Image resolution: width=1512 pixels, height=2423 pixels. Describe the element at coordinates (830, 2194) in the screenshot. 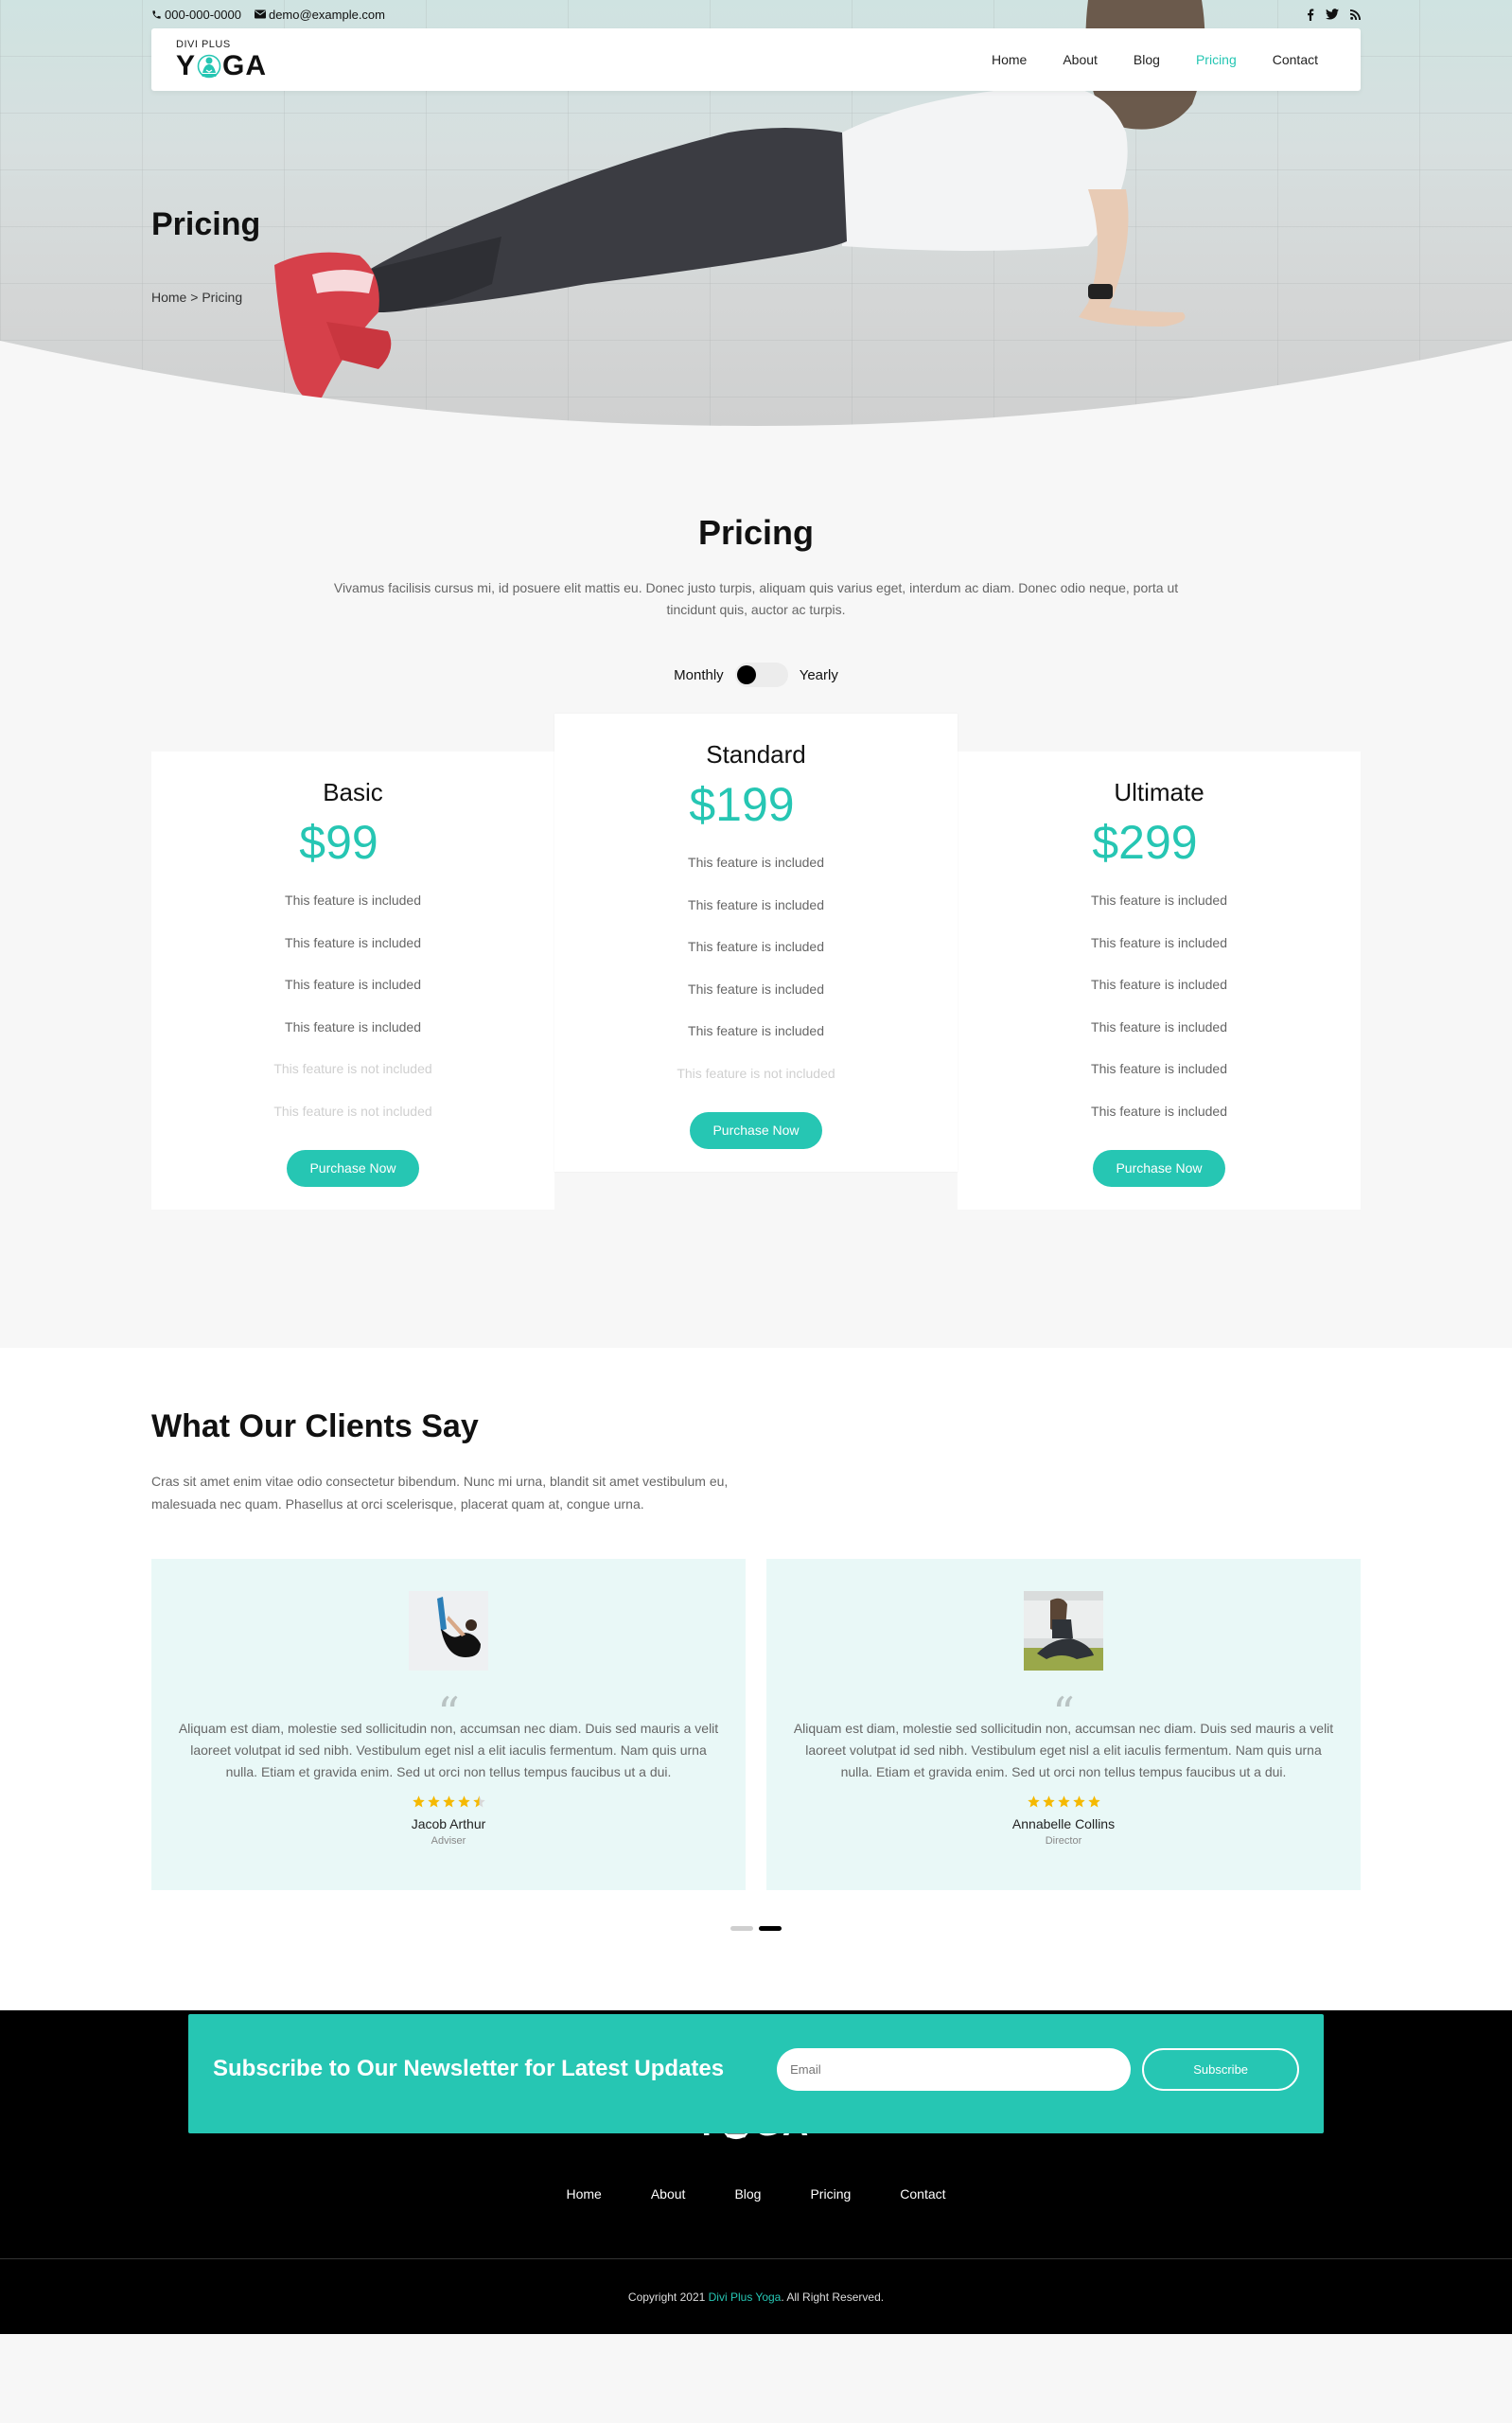

I see `footer-nav-pricing: Pricing` at that location.